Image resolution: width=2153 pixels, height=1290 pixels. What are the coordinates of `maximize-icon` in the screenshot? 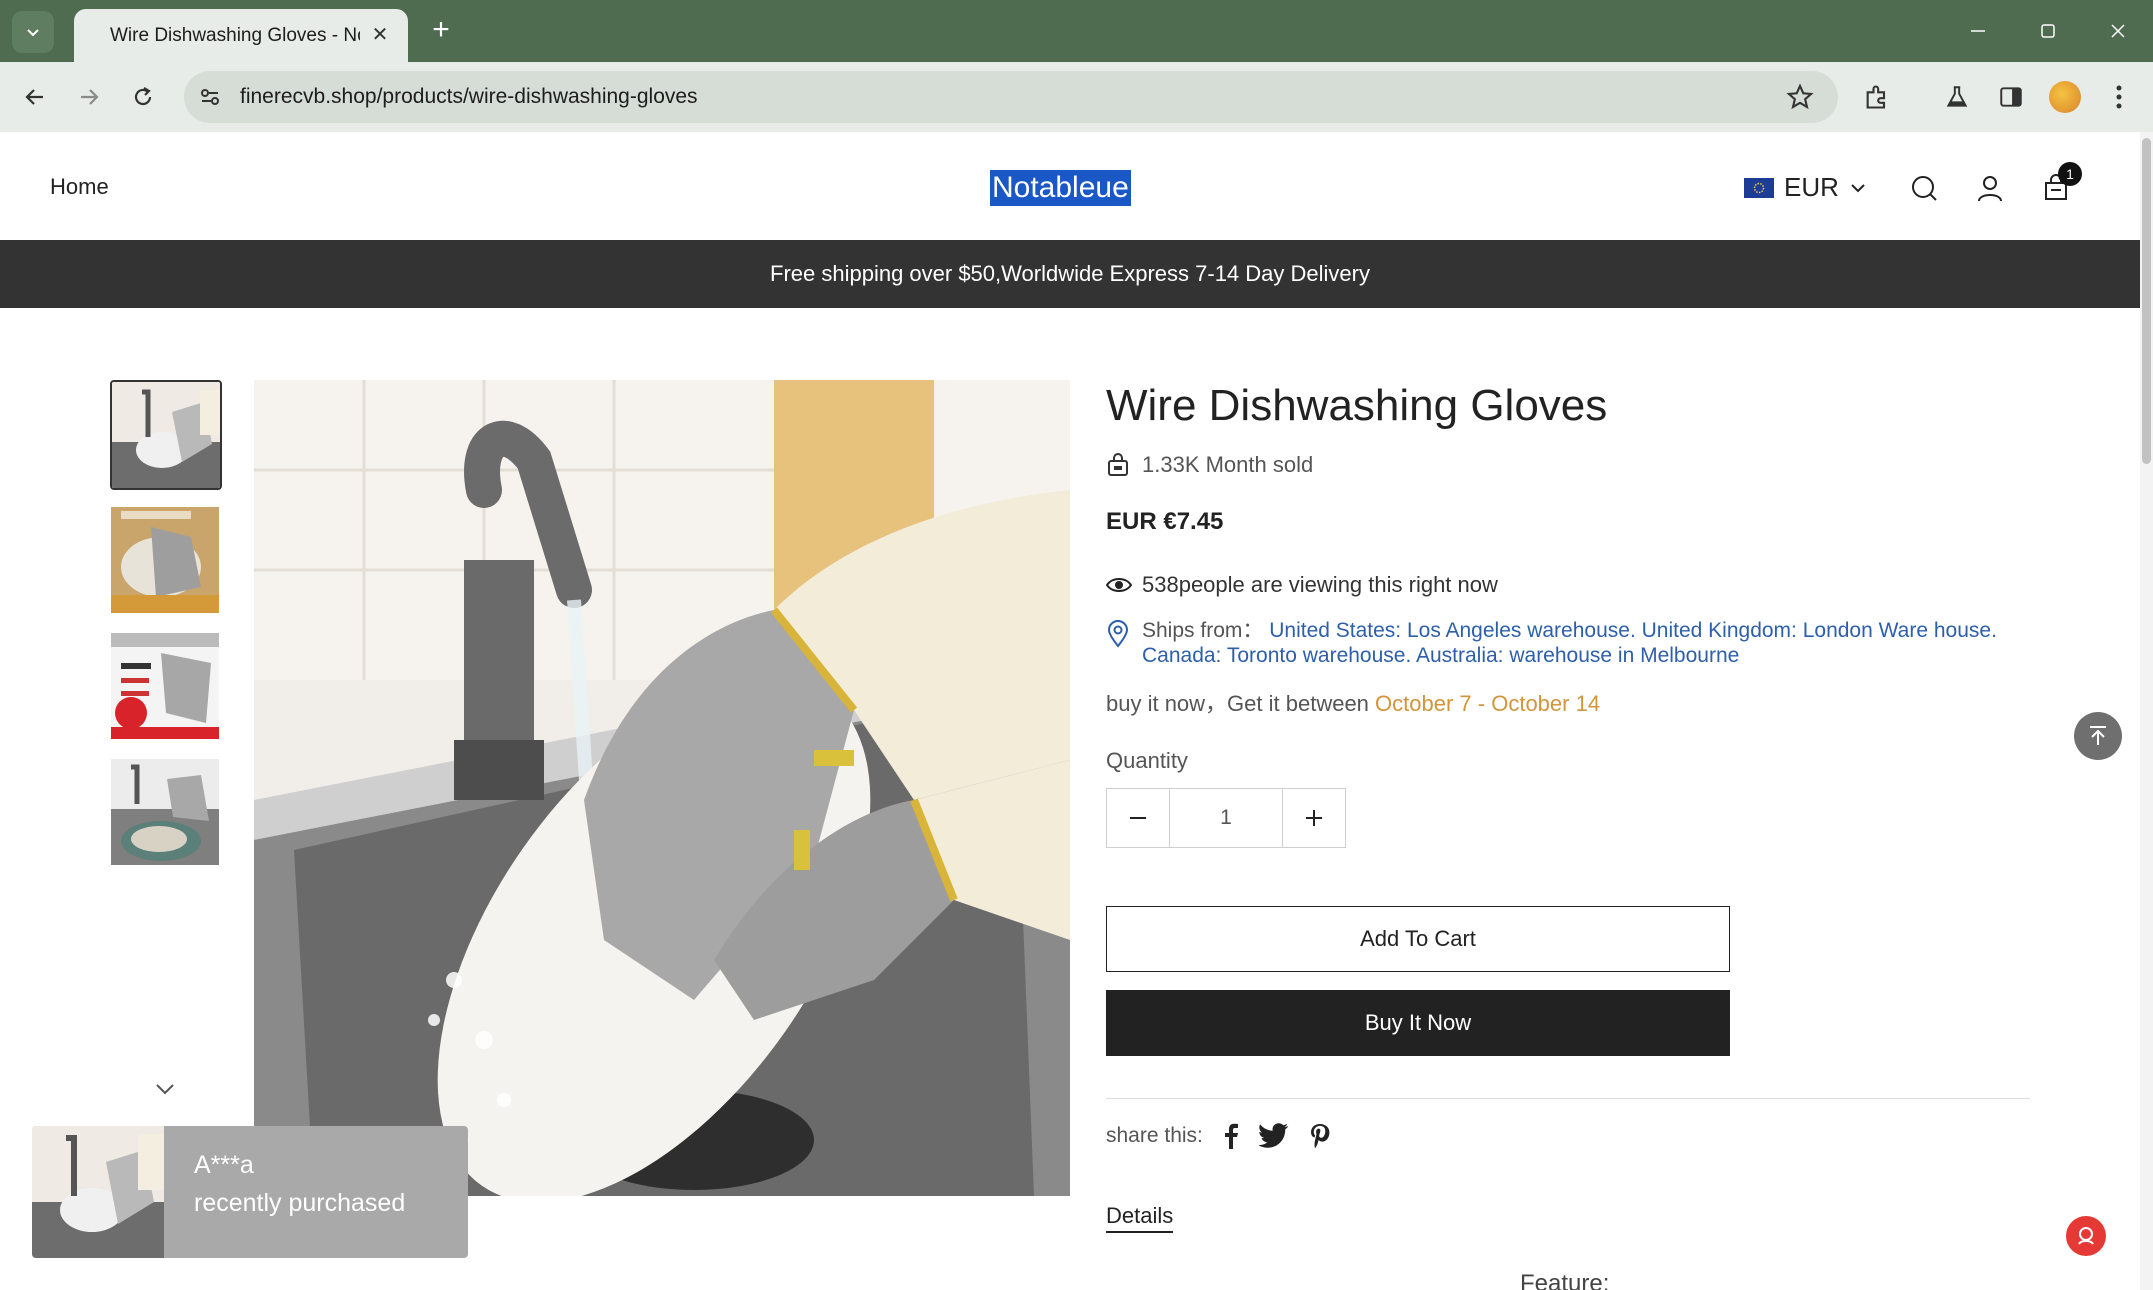 It's located at (2048, 31).